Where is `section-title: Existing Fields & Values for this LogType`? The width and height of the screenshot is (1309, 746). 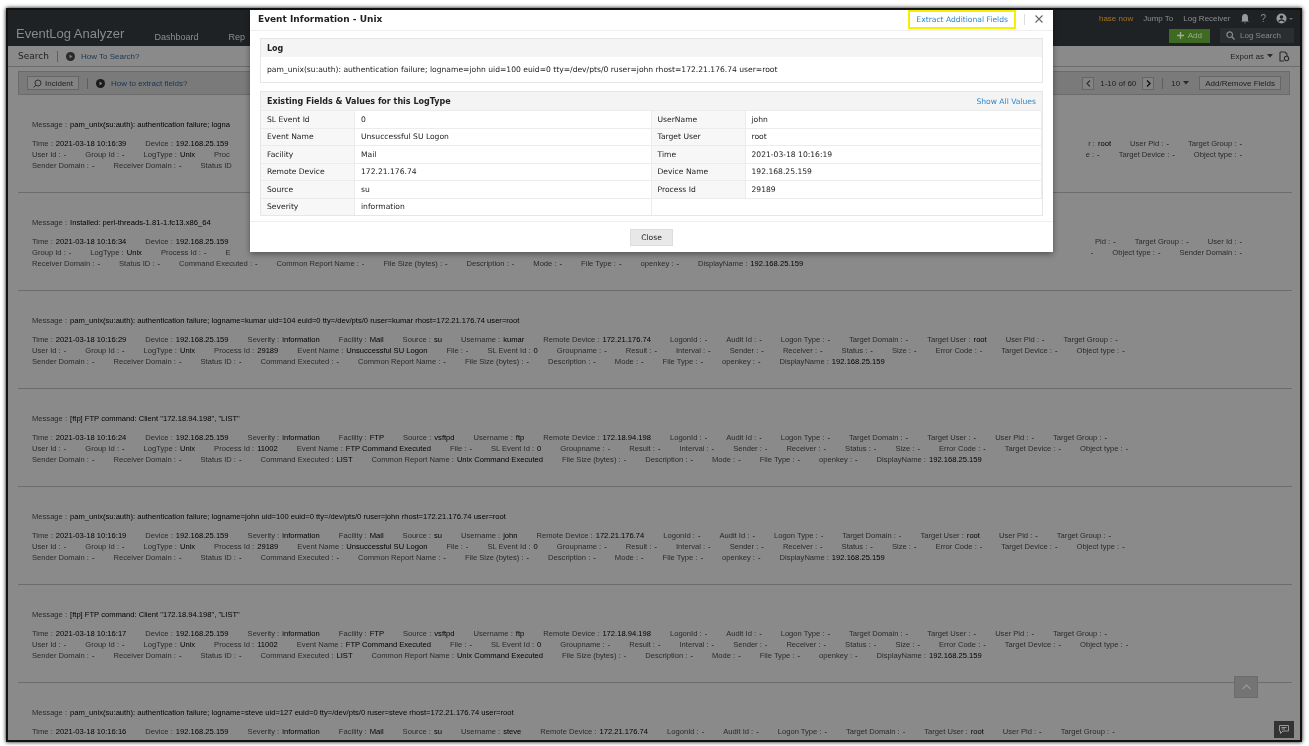 section-title: Existing Fields & Values for this LogType is located at coordinates (359, 101).